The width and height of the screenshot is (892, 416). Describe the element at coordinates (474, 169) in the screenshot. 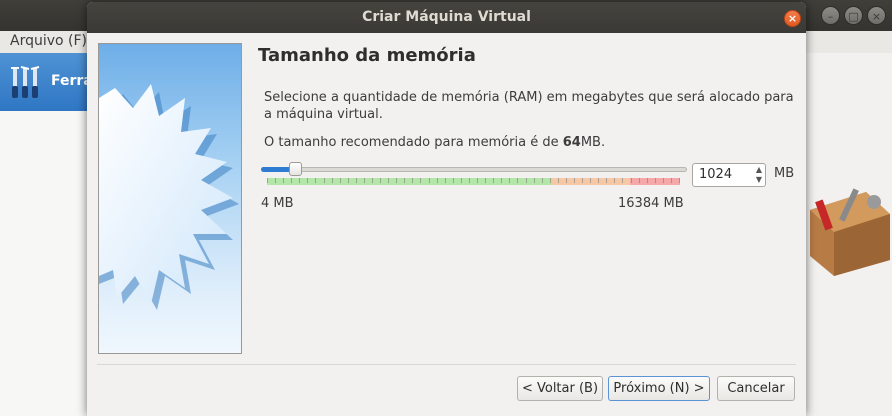

I see `slider-groove` at that location.